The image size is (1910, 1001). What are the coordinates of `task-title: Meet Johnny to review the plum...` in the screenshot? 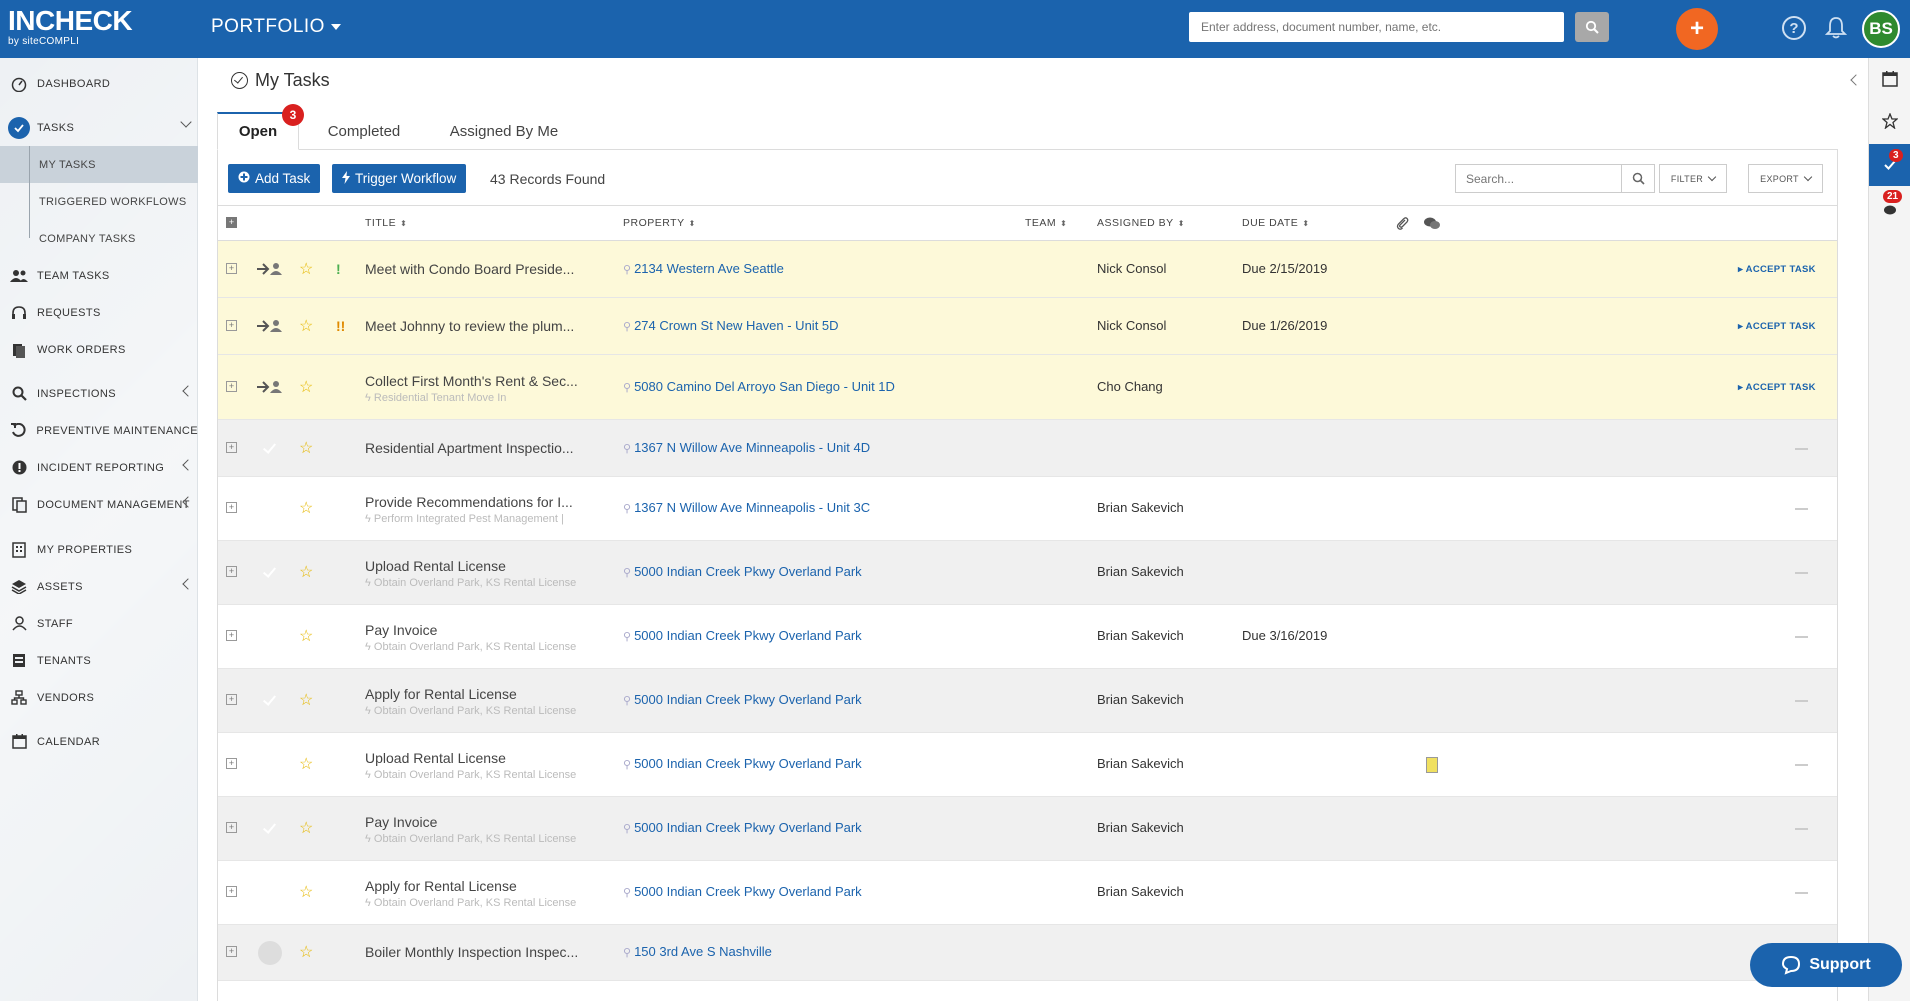 It's located at (469, 326).